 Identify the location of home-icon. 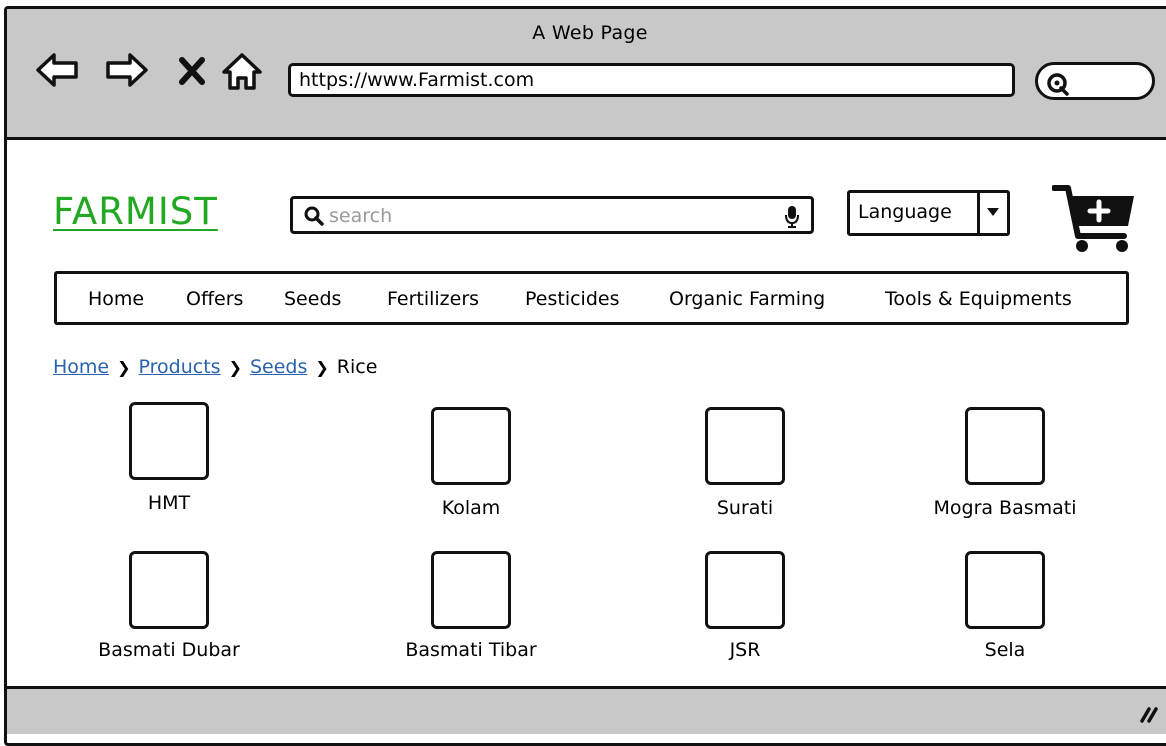
(243, 72).